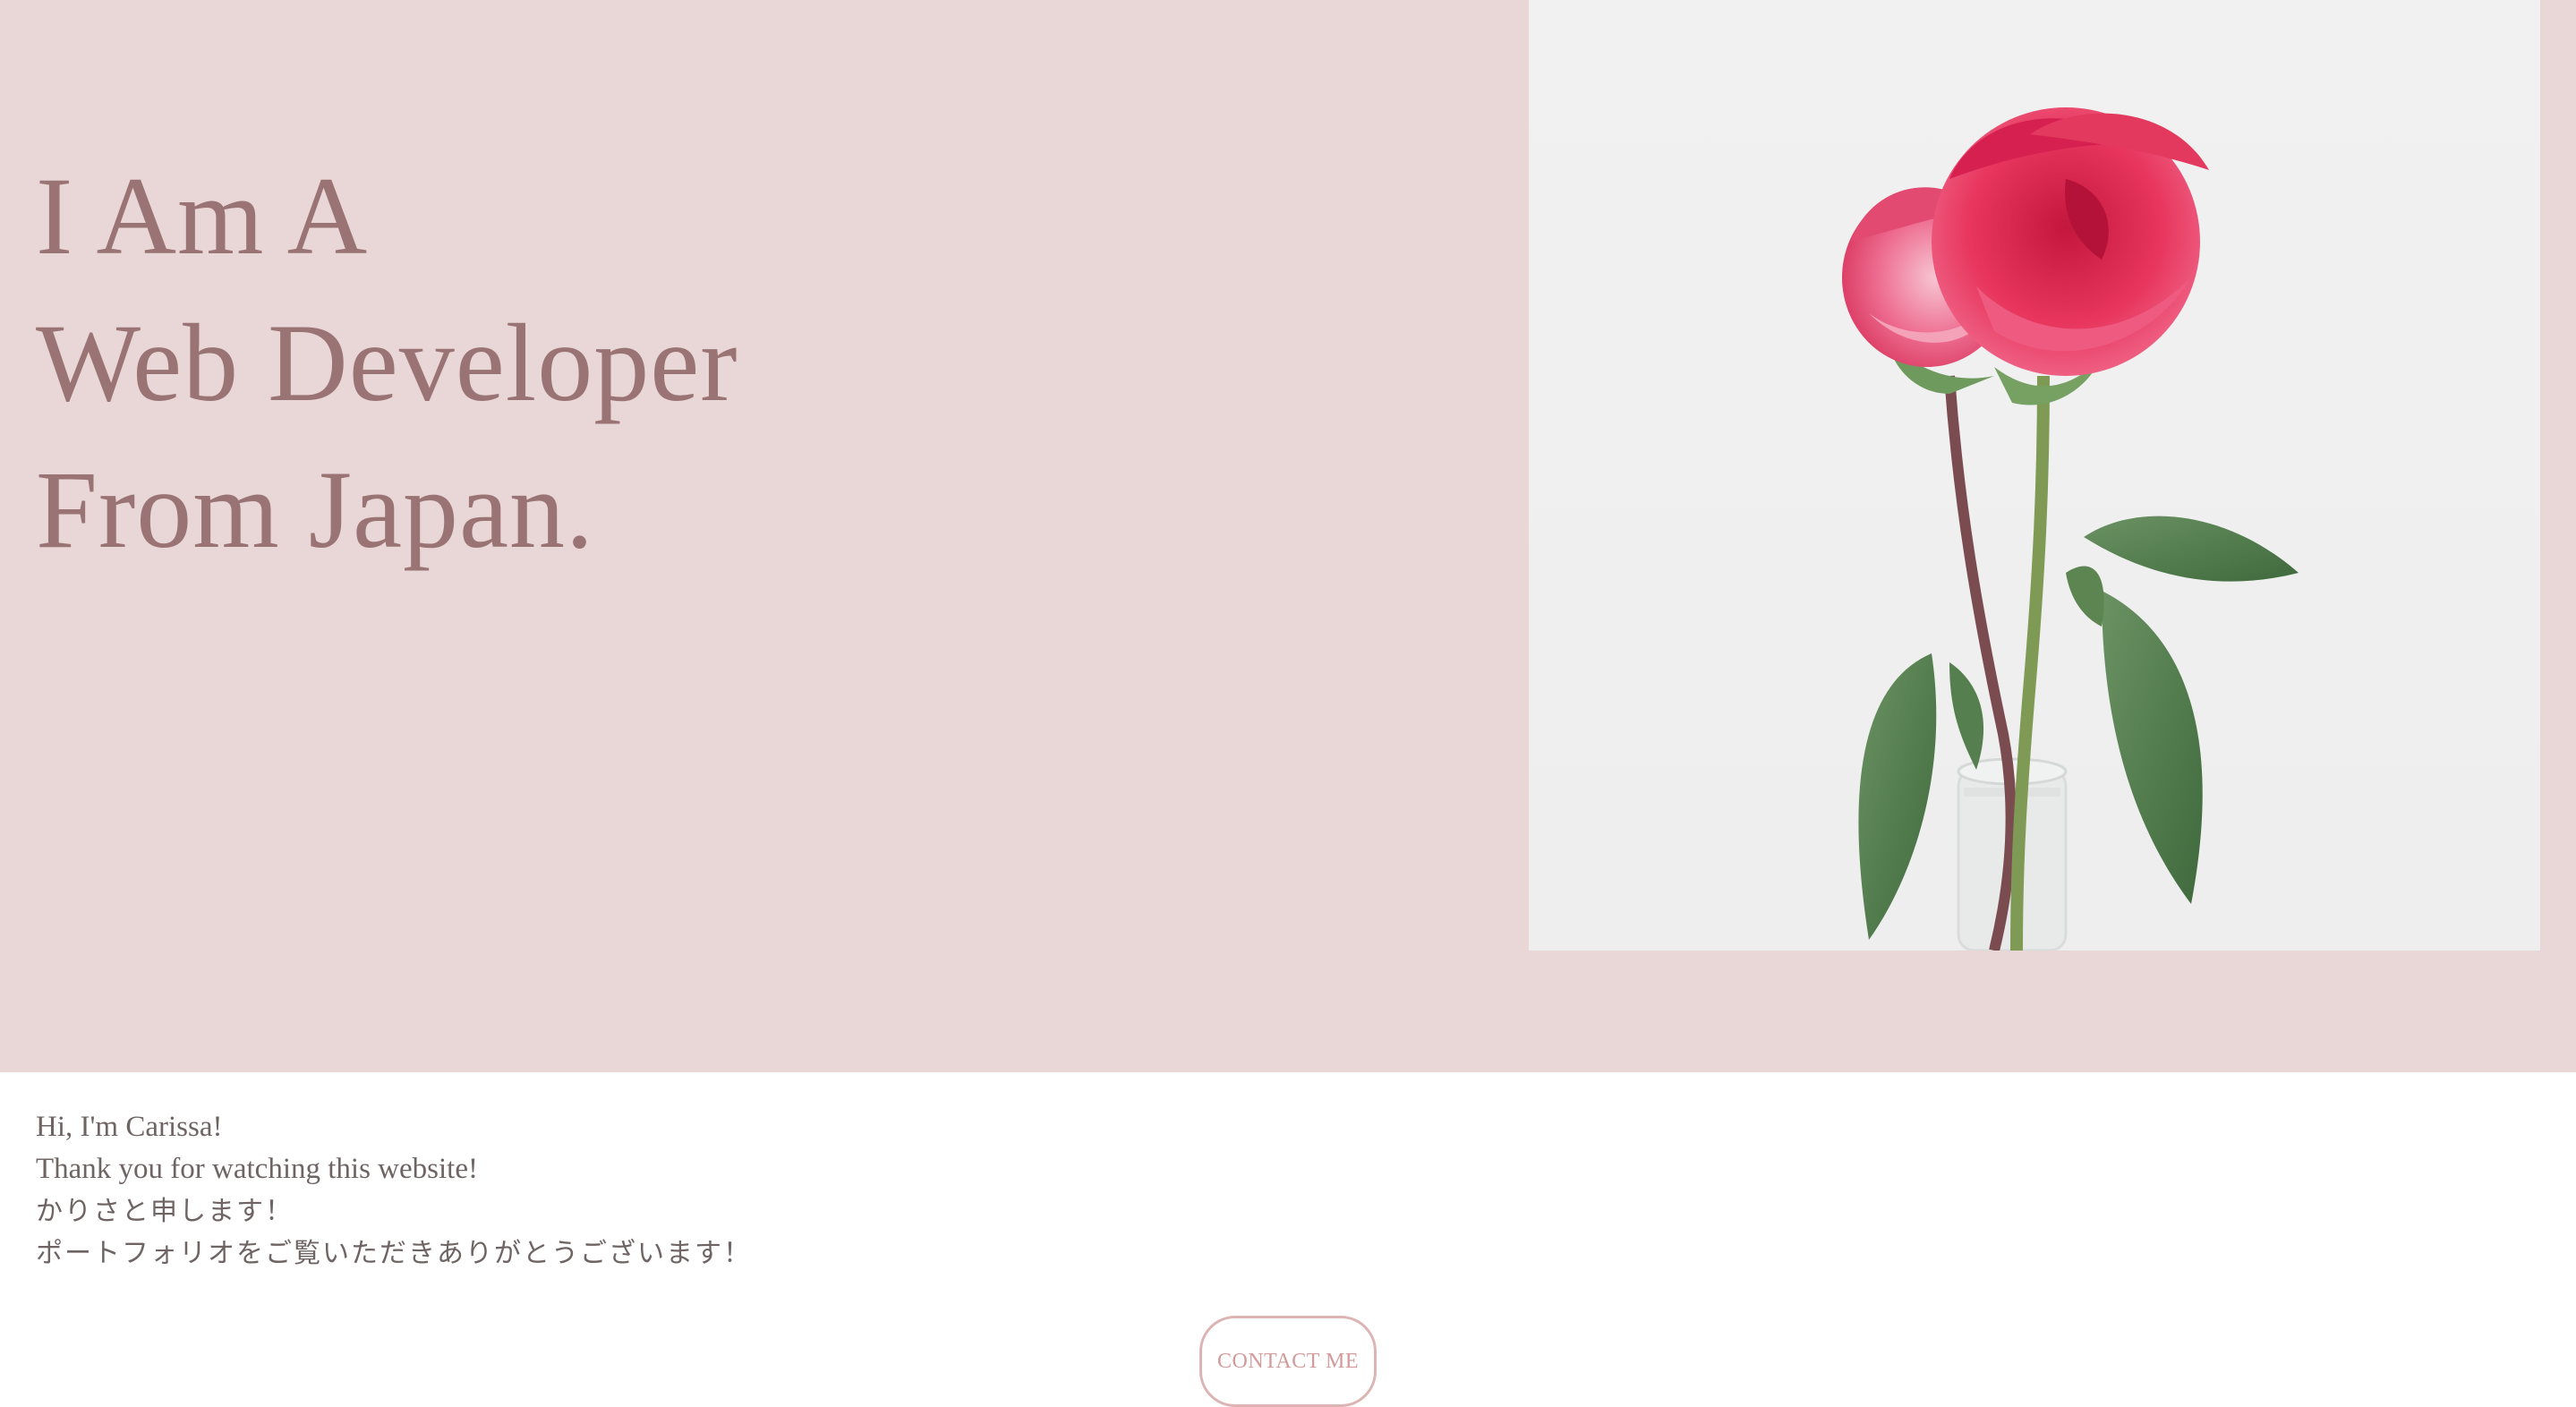 The width and height of the screenshot is (2576, 1407). I want to click on intro-line-jp-thanks: ポートフォリオをご覧いただきありがとうございます！, so click(394, 1253).